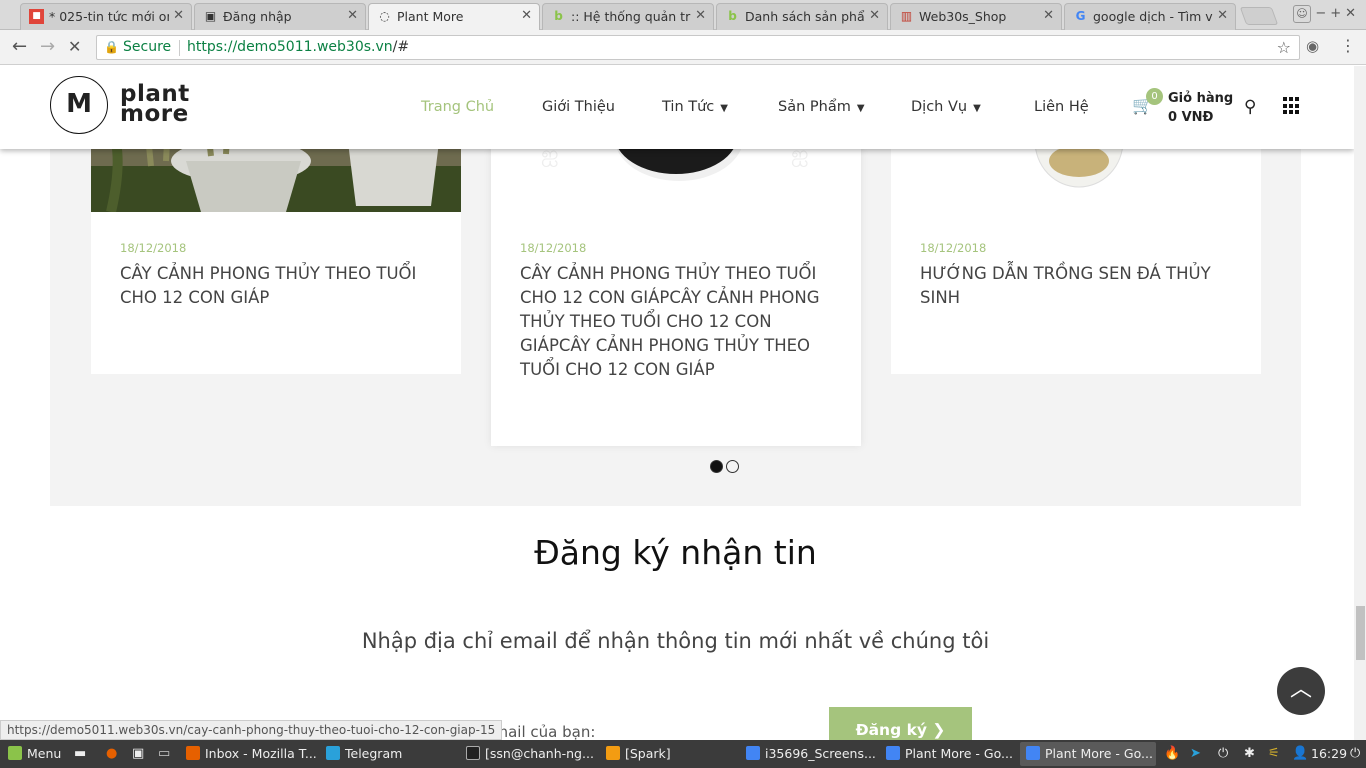 This screenshot has width=1366, height=768. Describe the element at coordinates (257, 16) in the screenshot. I see `tab-title: Đăng nhập` at that location.